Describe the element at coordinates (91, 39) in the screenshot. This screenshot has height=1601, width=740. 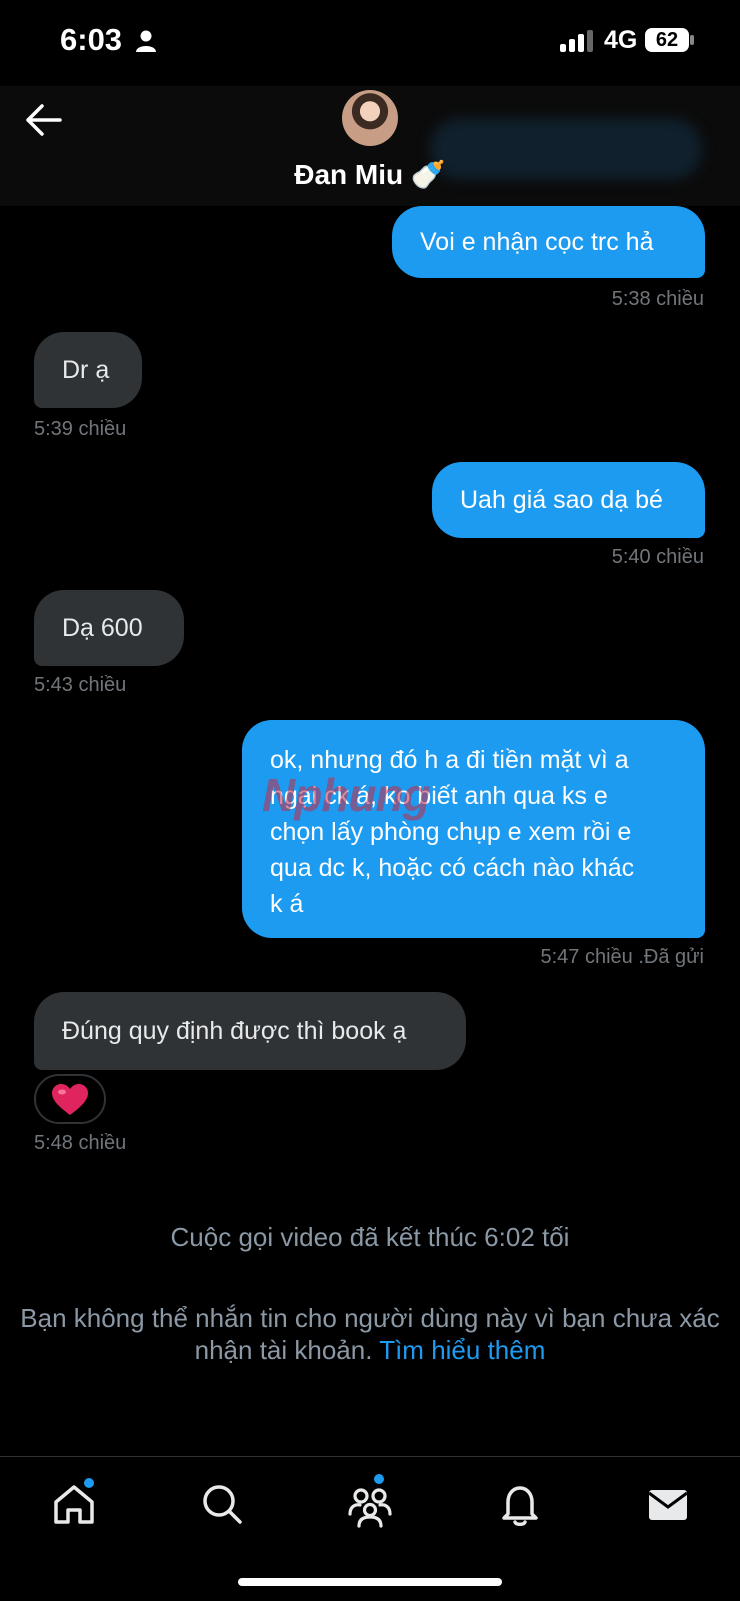
I see `status-time: 6:03` at that location.